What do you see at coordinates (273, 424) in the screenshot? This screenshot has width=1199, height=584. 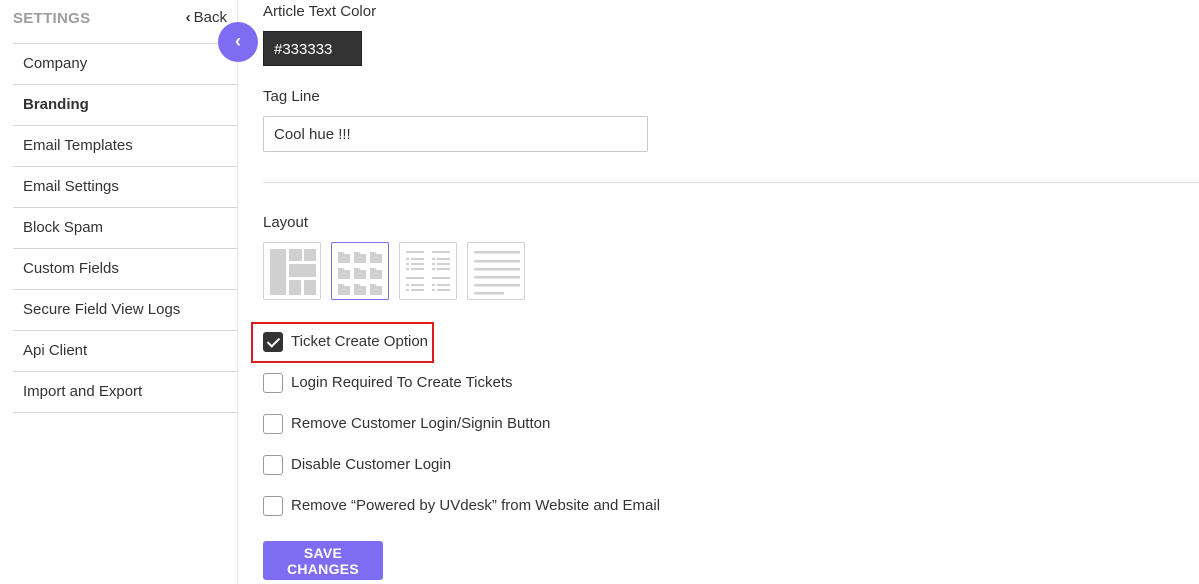 I see `remove-login-button-checkbox` at bounding box center [273, 424].